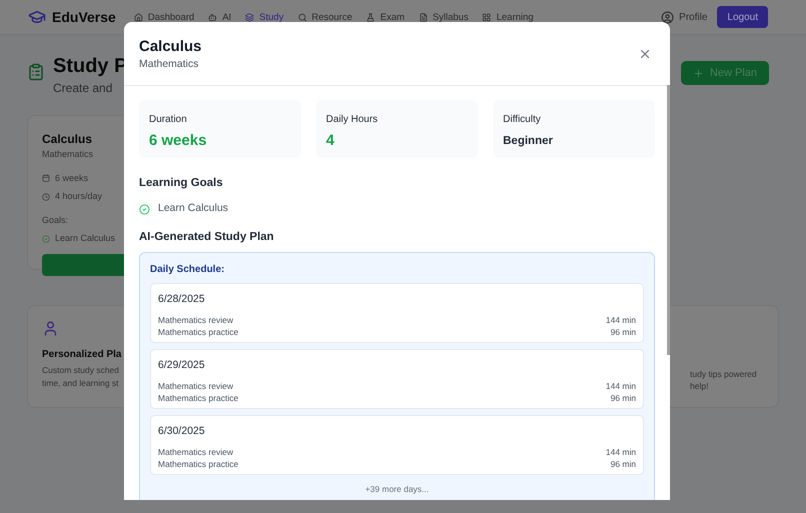  Describe the element at coordinates (700, 386) in the screenshot. I see `feature-text: help!` at that location.